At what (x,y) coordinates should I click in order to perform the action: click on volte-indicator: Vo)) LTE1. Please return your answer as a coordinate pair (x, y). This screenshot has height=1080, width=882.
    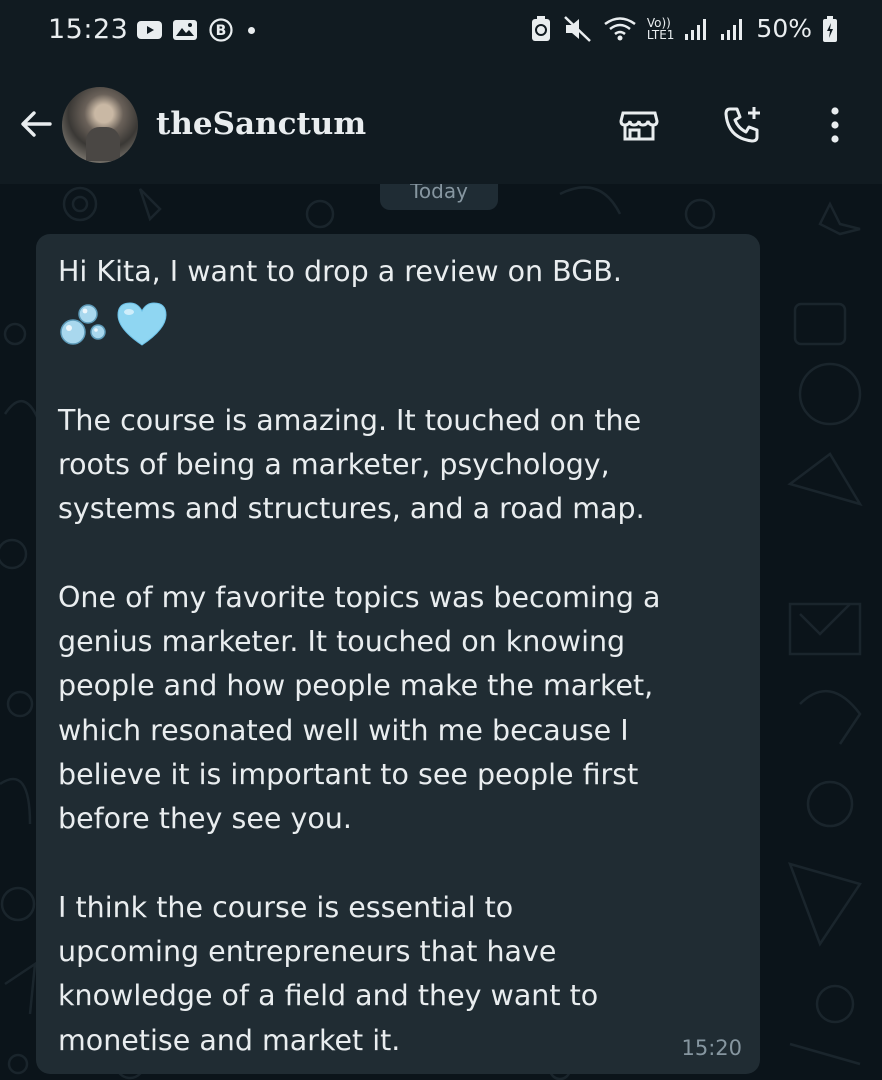
    Looking at the image, I should click on (661, 29).